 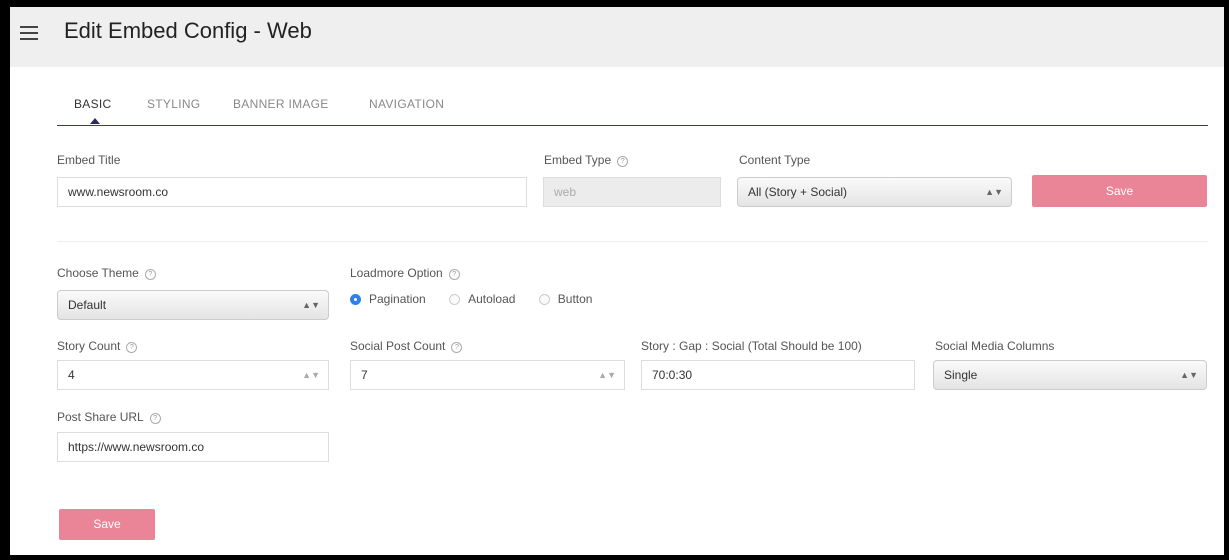 I want to click on tab-banner-image: BANNER IMAGE, so click(x=281, y=104).